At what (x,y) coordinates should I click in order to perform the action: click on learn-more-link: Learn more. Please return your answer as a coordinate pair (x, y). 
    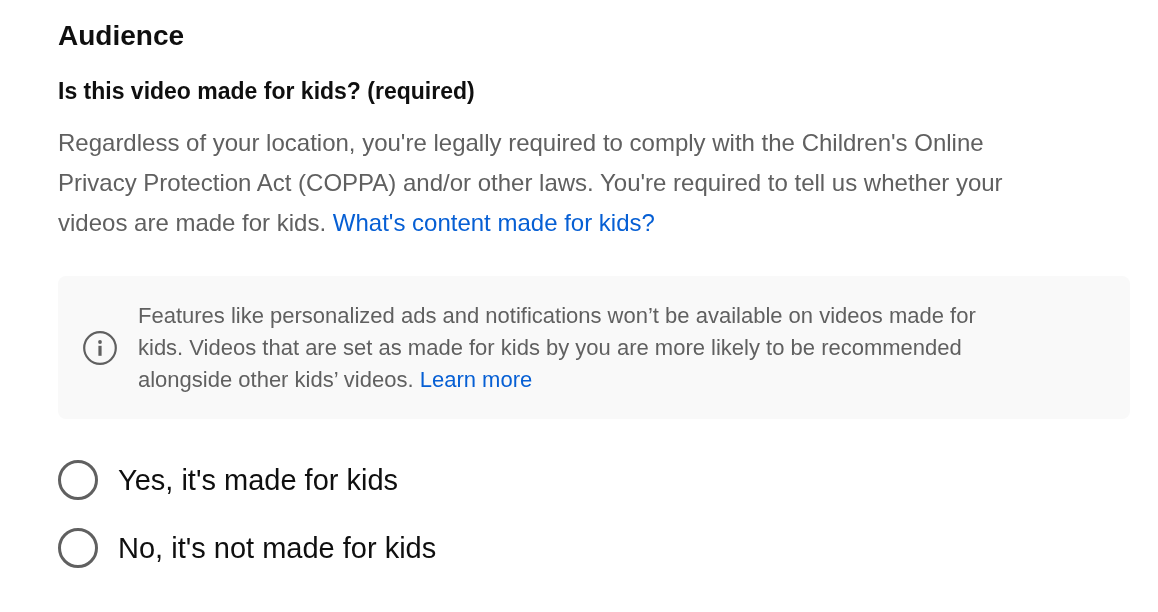
    Looking at the image, I should click on (476, 379).